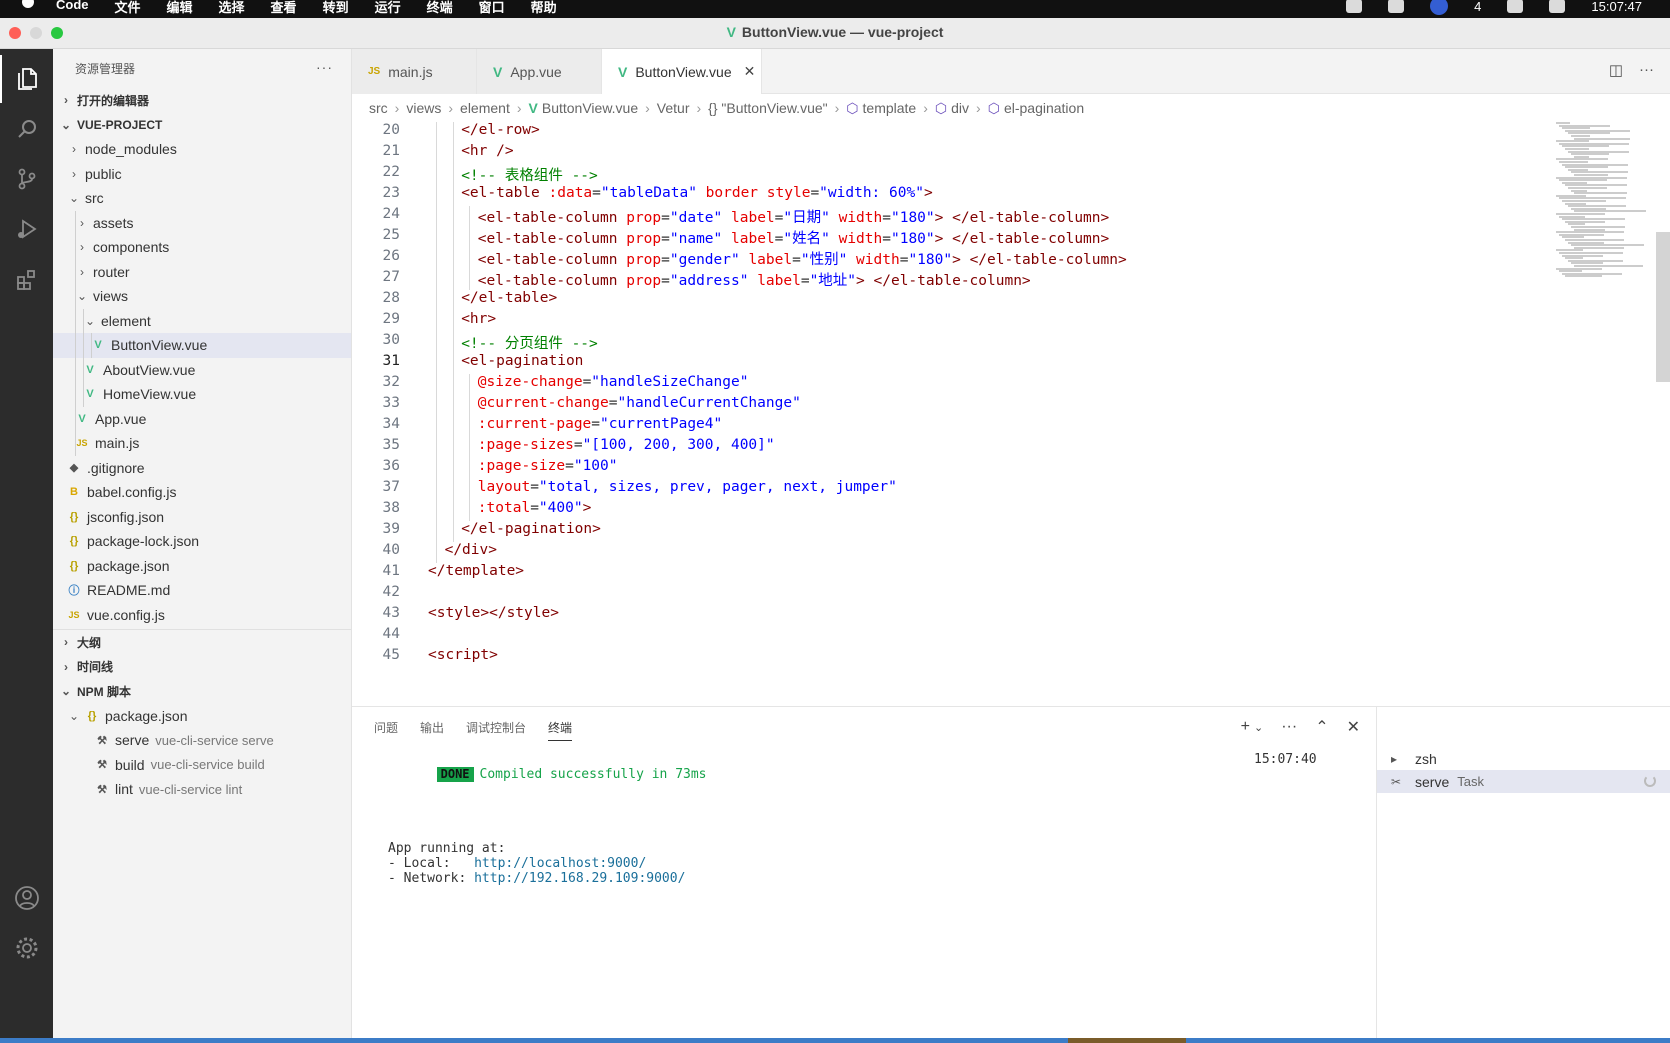 Image resolution: width=1670 pixels, height=1043 pixels. Describe the element at coordinates (1616, 7) in the screenshot. I see `clock: 15:07:47` at that location.